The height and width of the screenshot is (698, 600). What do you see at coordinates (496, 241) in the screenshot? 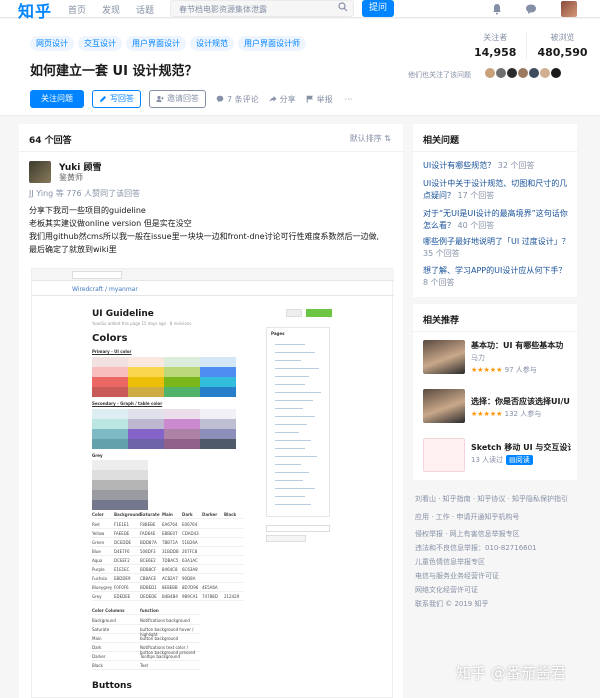
I see `related-question-text: 哪些例子最好地说明了「UI 过度设计」？` at bounding box center [496, 241].